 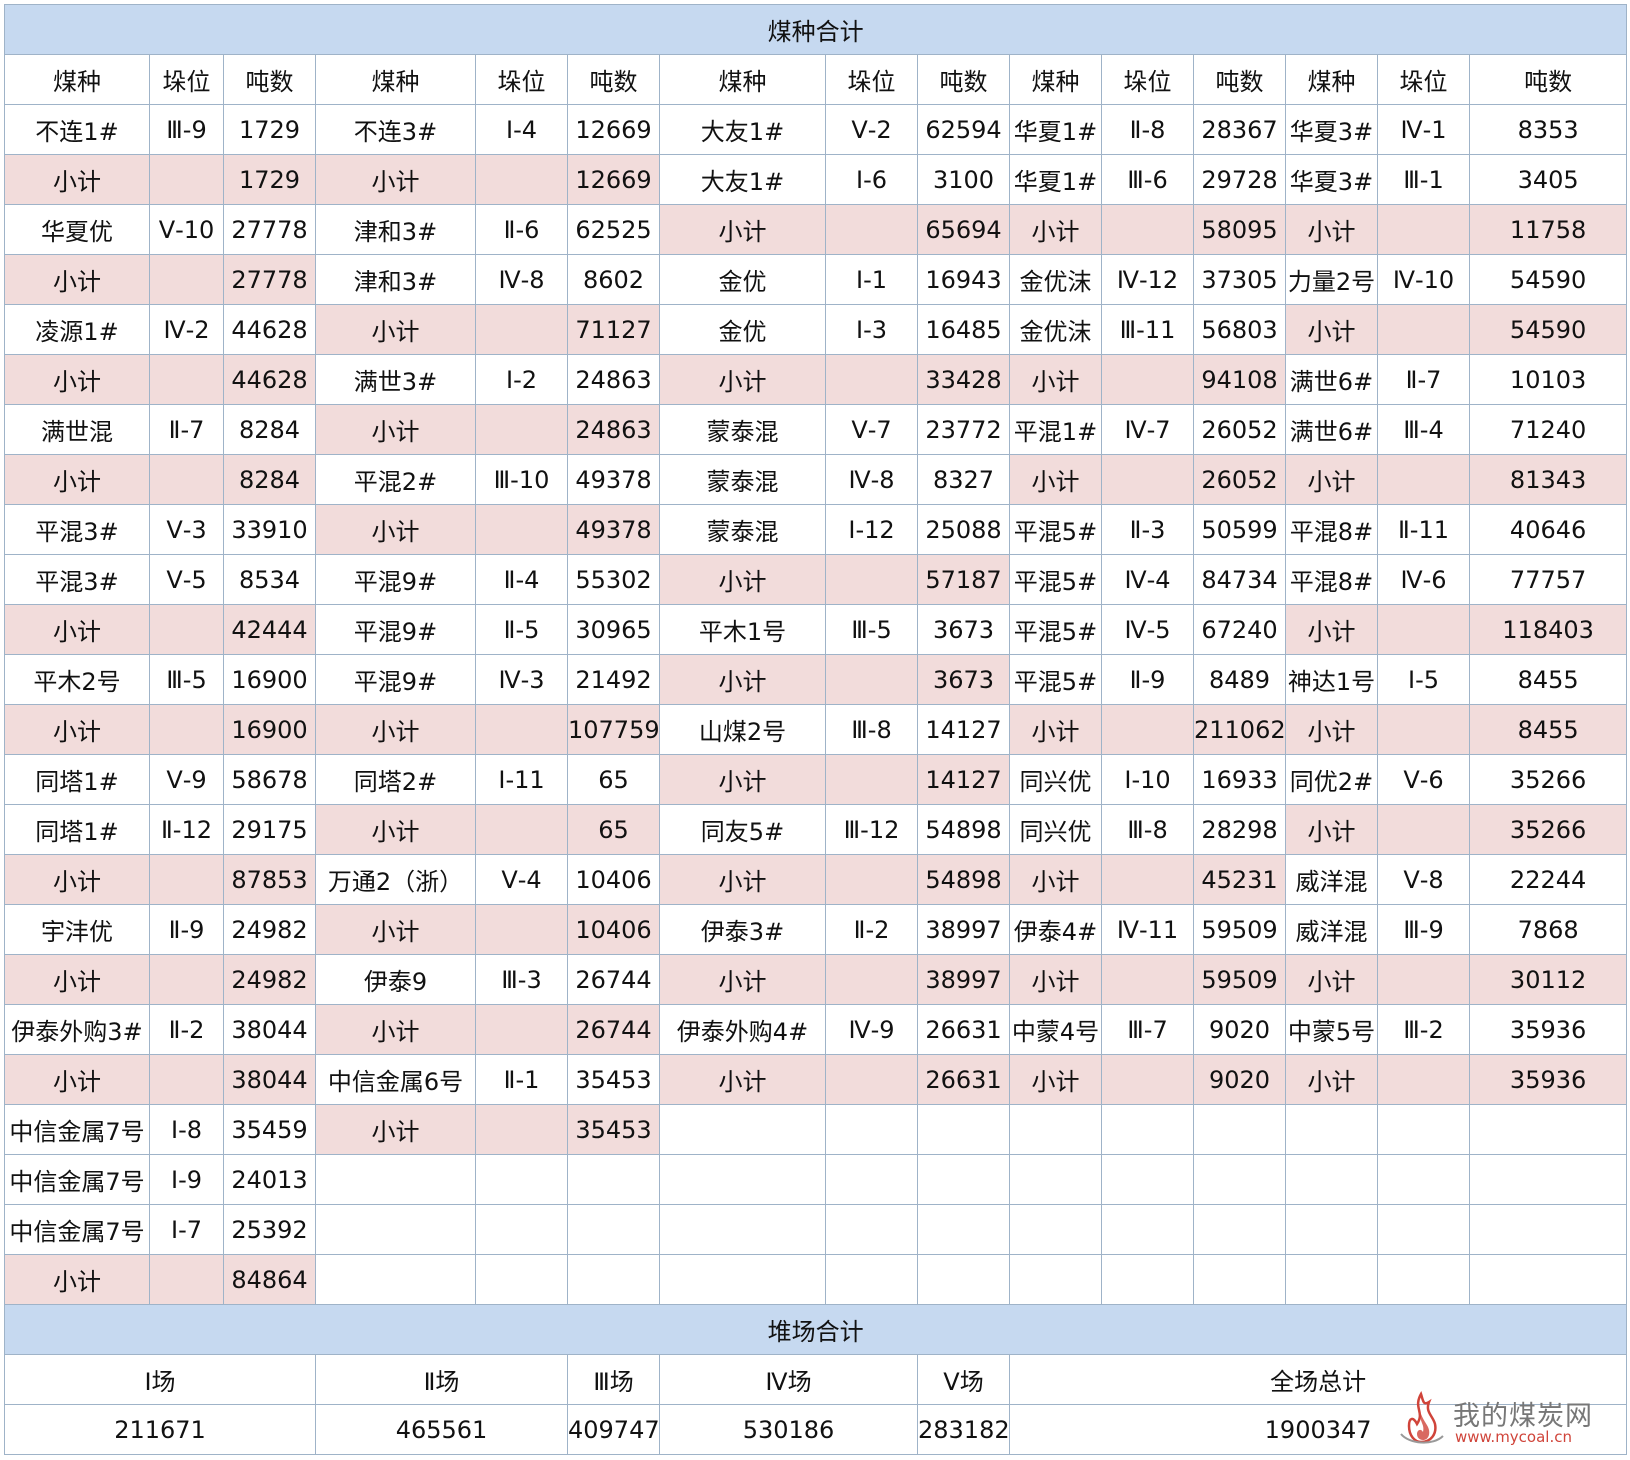 I want to click on table-cell: 8455, so click(x=1548, y=679).